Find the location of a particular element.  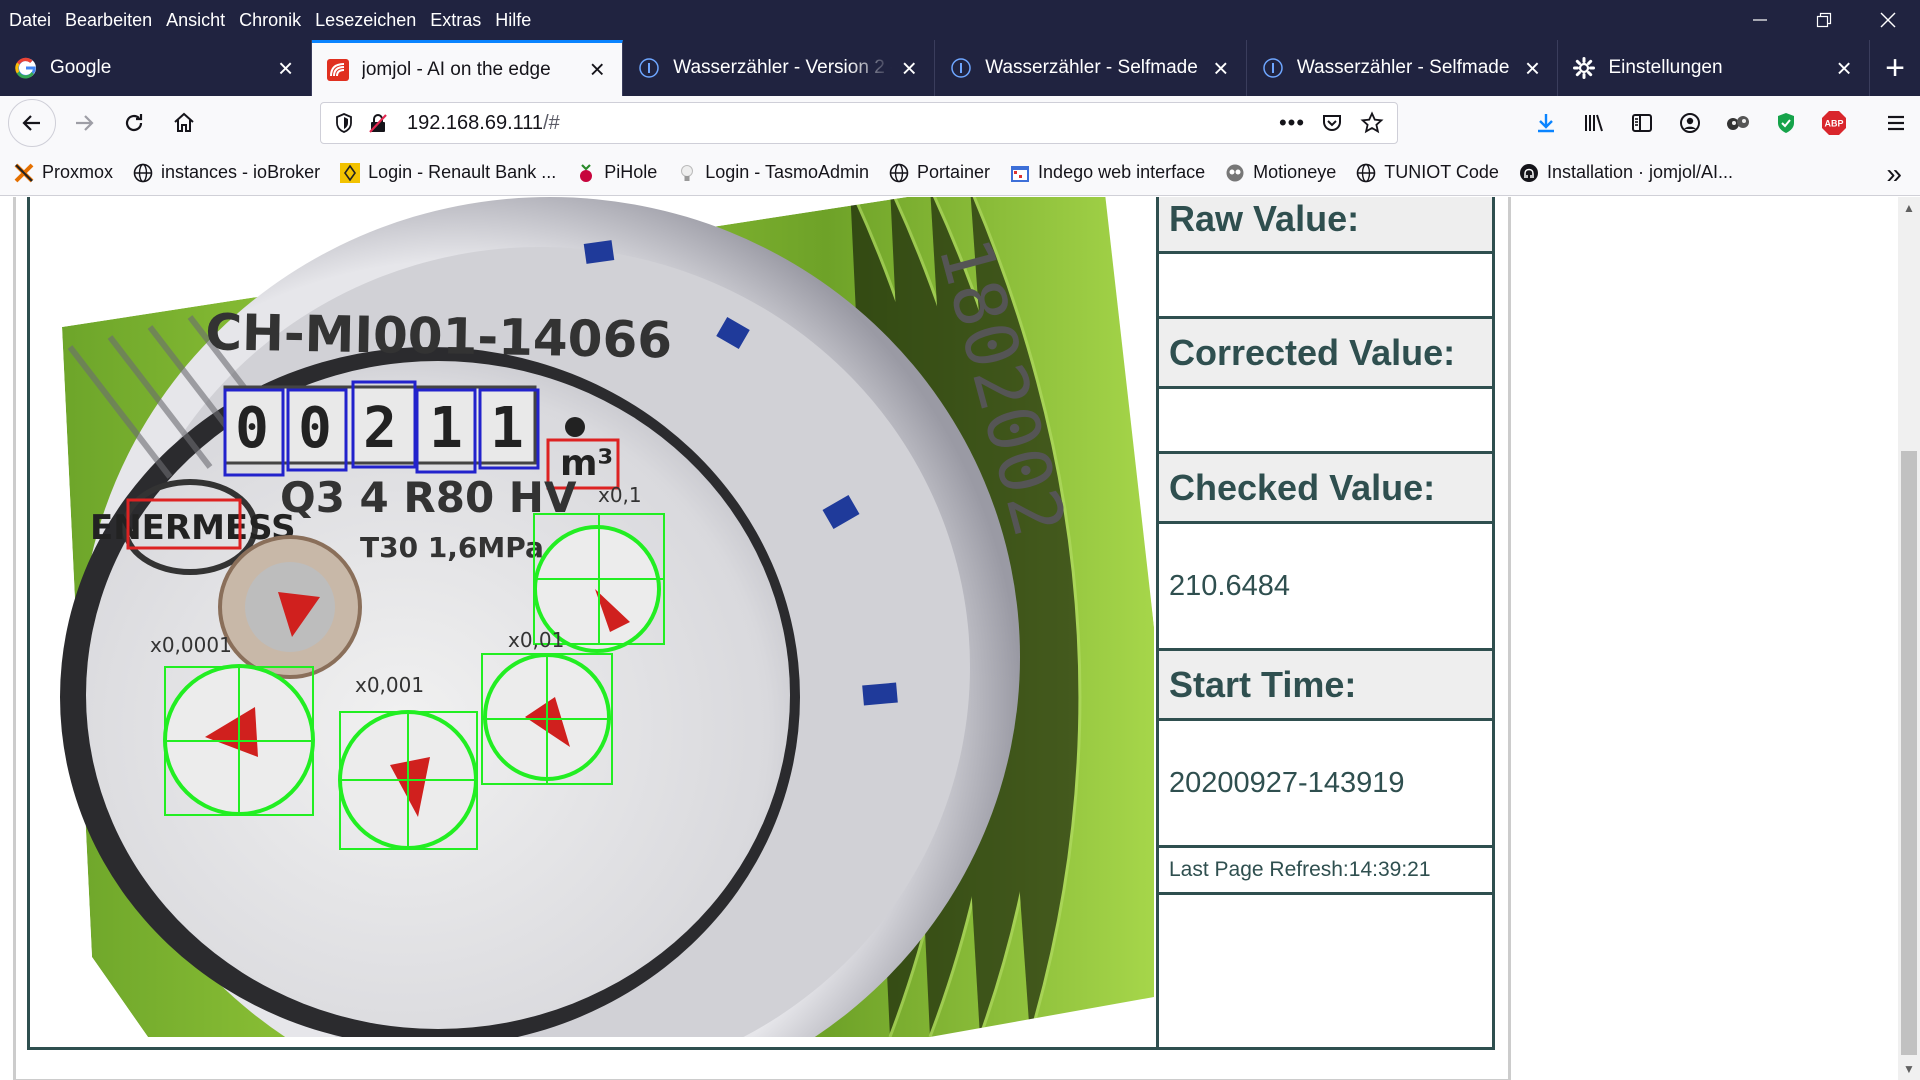

url-text: 192.168.69.111/# is located at coordinates (483, 123).